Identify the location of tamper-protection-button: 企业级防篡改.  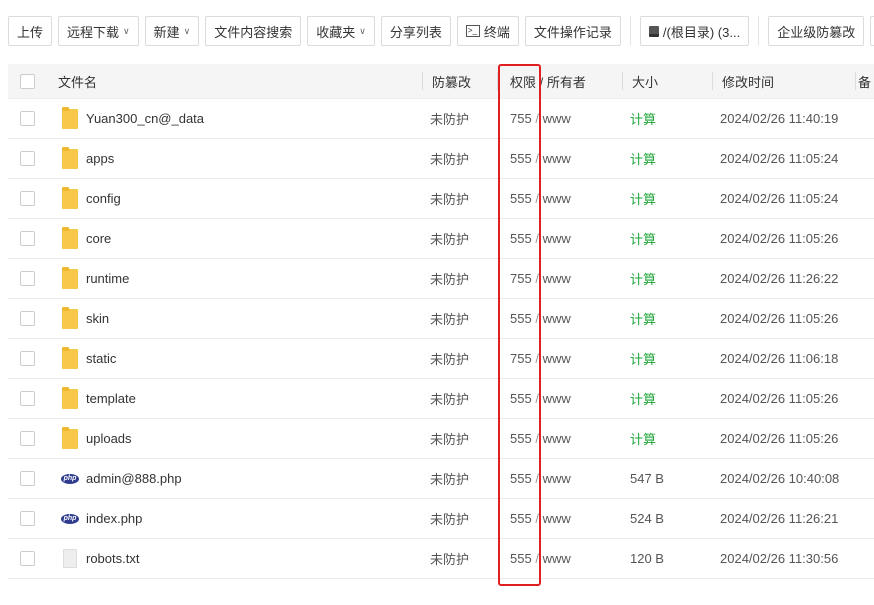
(816, 31).